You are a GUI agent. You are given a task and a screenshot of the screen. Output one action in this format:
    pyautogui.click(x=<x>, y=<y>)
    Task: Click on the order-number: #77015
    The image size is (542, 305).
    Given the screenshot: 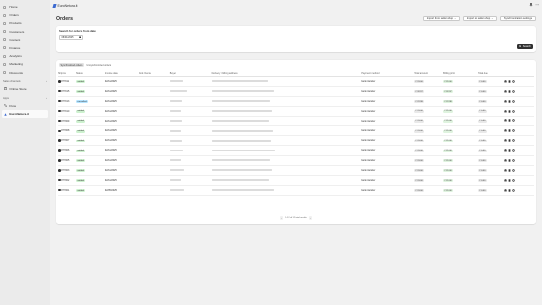 What is the action you would take?
    pyautogui.click(x=65, y=91)
    